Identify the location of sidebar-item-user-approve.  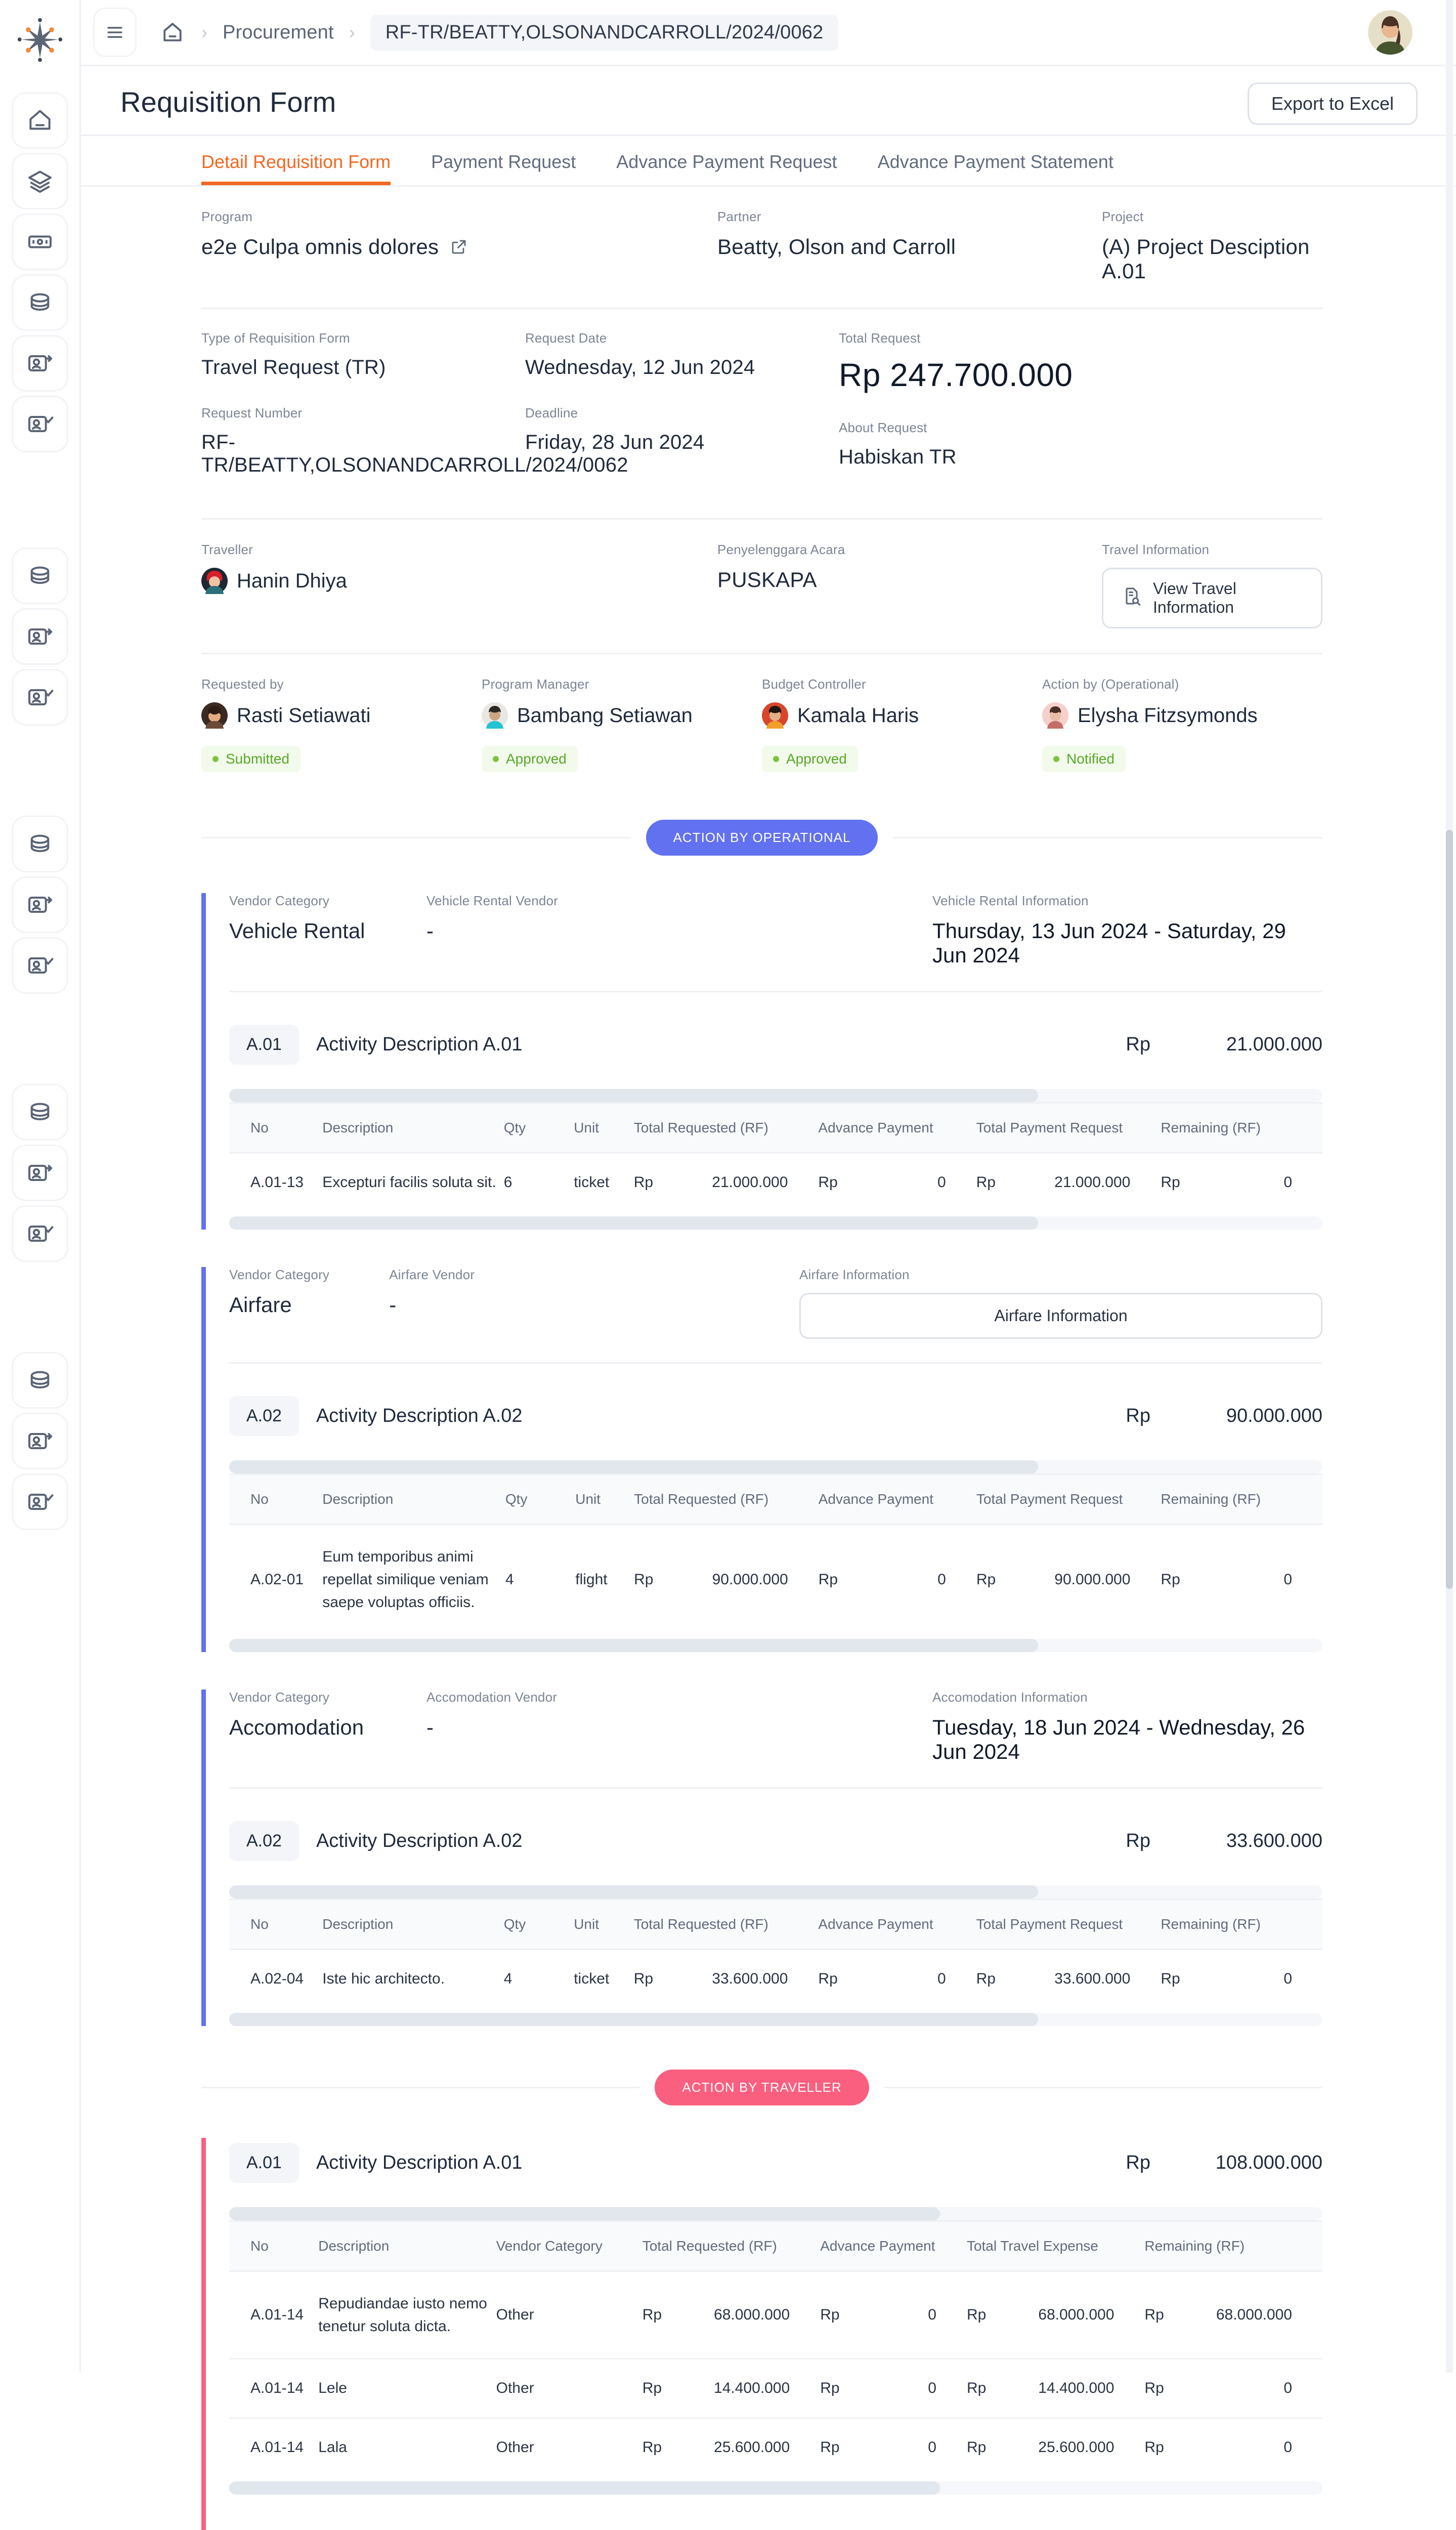
(40, 424).